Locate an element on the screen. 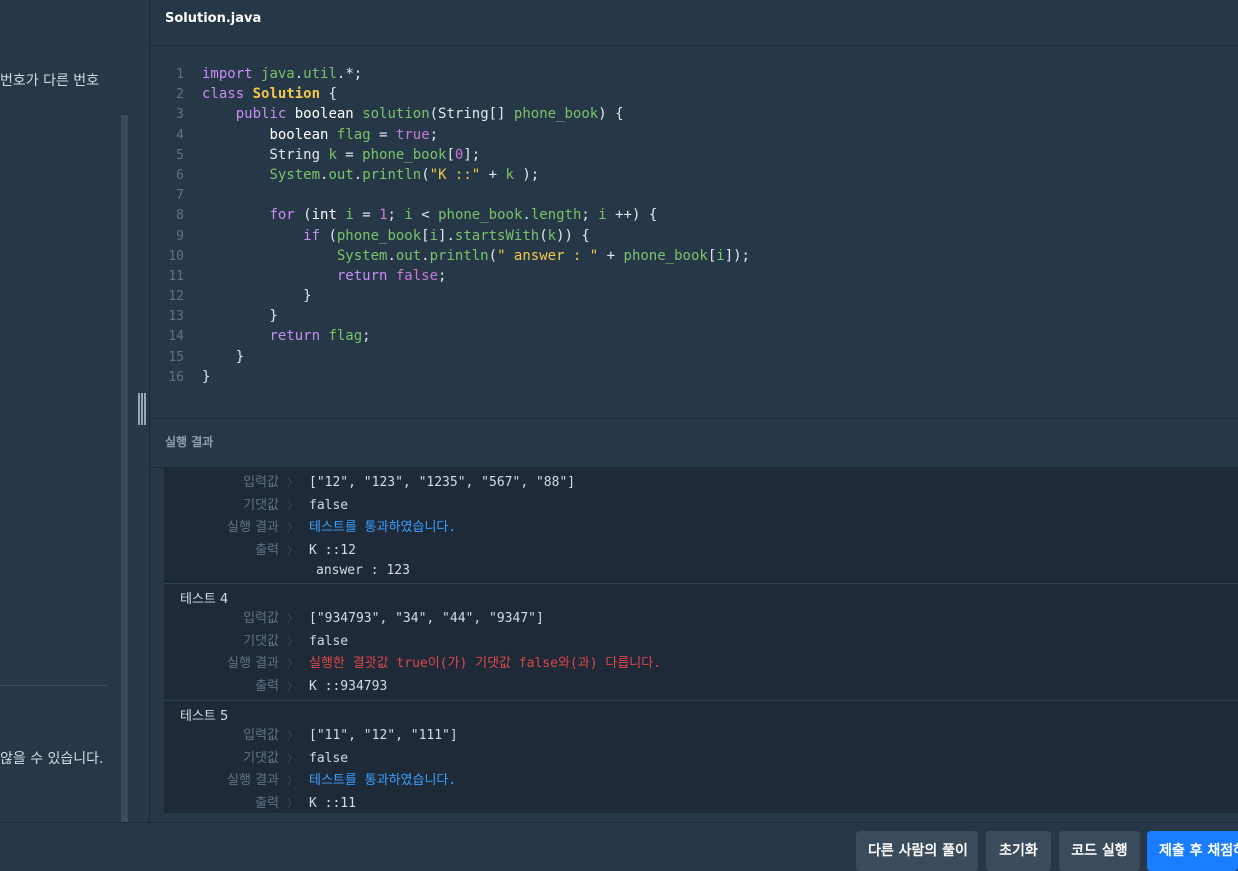 Image resolution: width=1238 pixels, height=871 pixels. line-number: 14 is located at coordinates (176, 337).